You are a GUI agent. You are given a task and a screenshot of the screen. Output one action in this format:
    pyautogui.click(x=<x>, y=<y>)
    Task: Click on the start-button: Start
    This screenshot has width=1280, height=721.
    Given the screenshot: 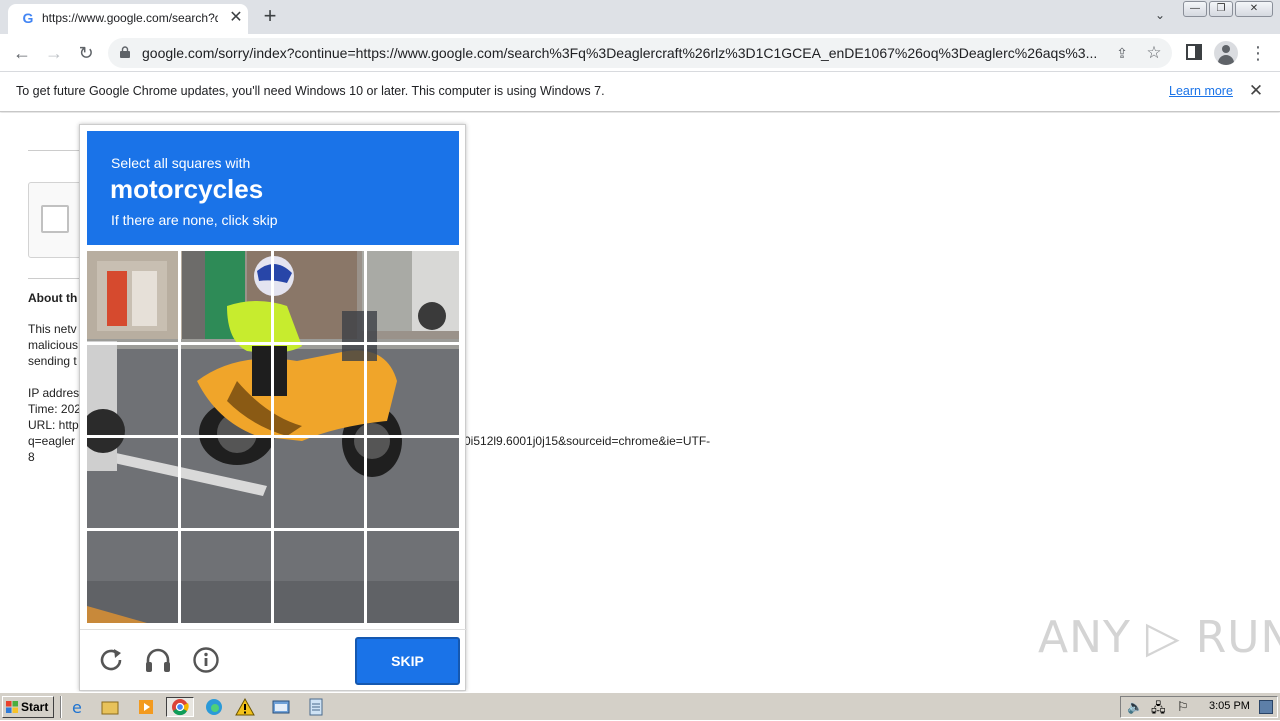 What is the action you would take?
    pyautogui.click(x=28, y=707)
    